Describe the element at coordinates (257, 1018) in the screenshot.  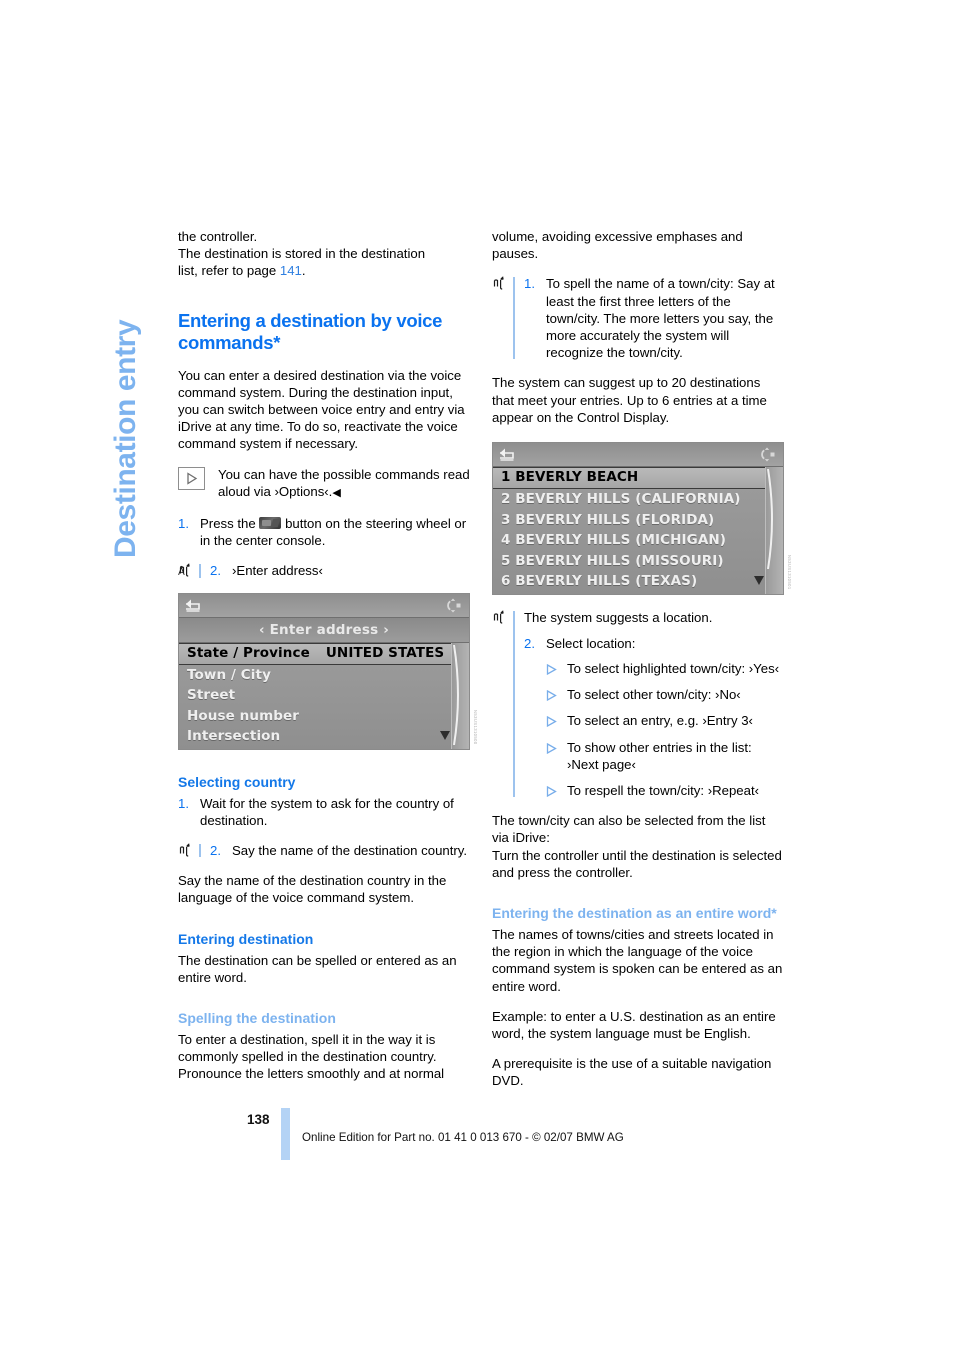
I see `sub-heading-spelling-destination: Spelling the destination` at that location.